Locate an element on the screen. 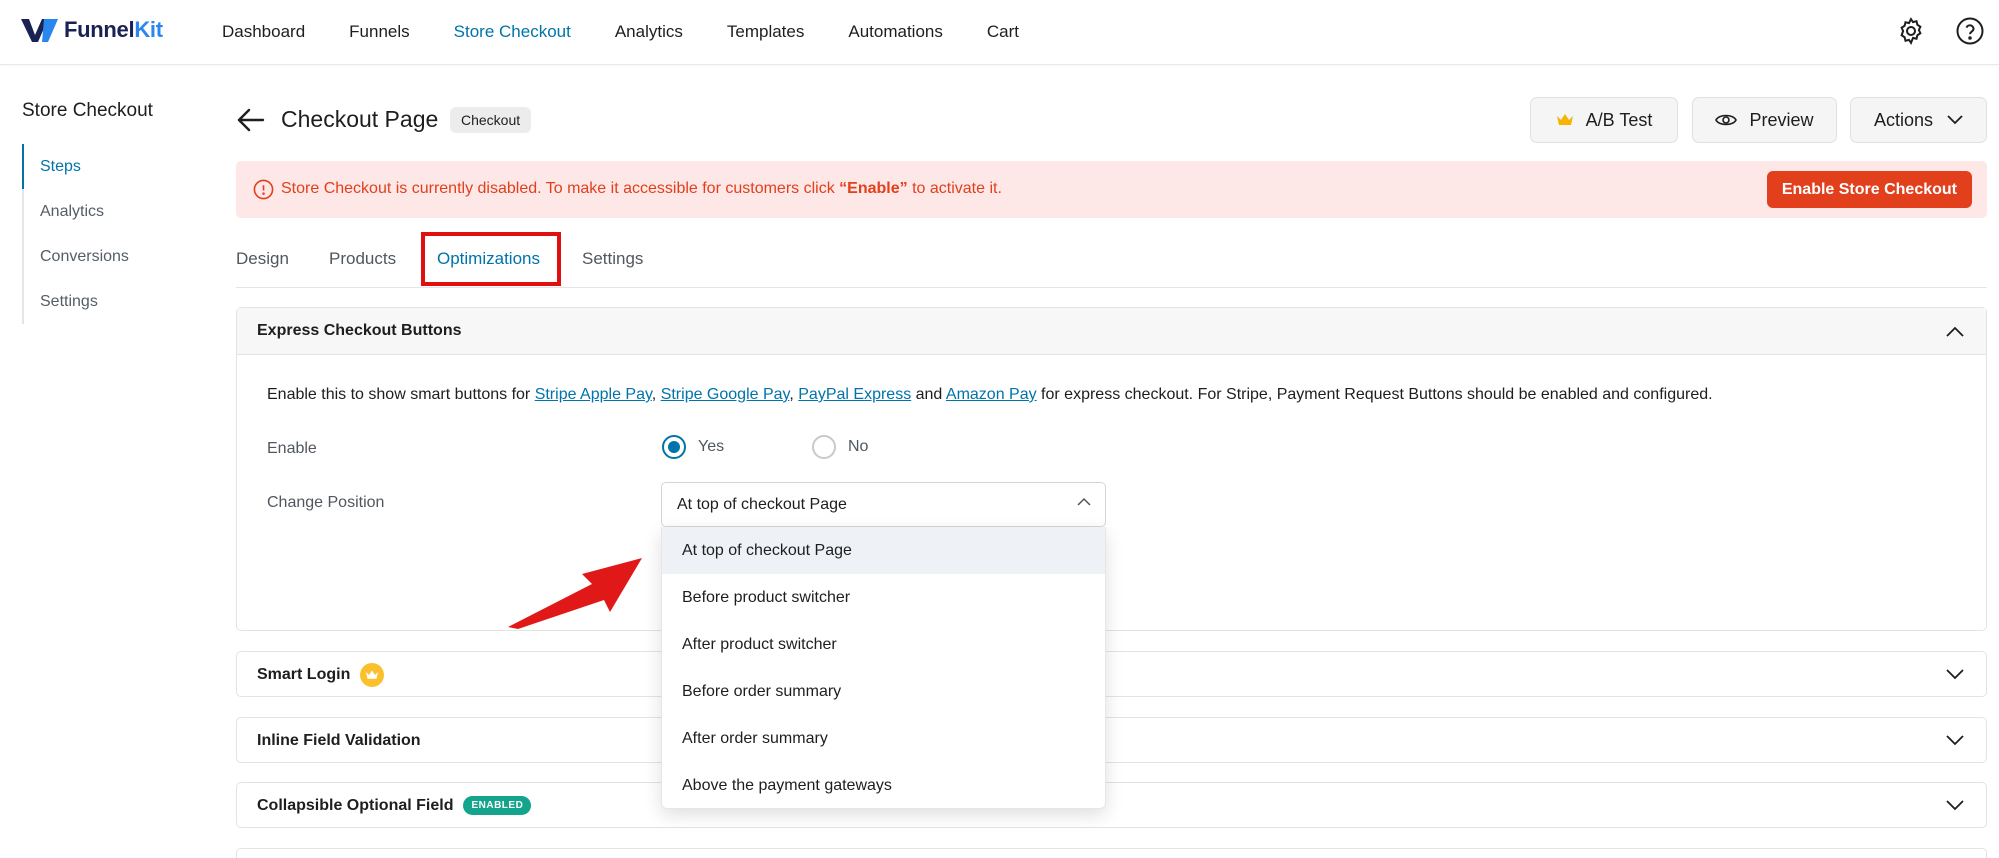 The height and width of the screenshot is (858, 1999). gear-icon is located at coordinates (1911, 31).